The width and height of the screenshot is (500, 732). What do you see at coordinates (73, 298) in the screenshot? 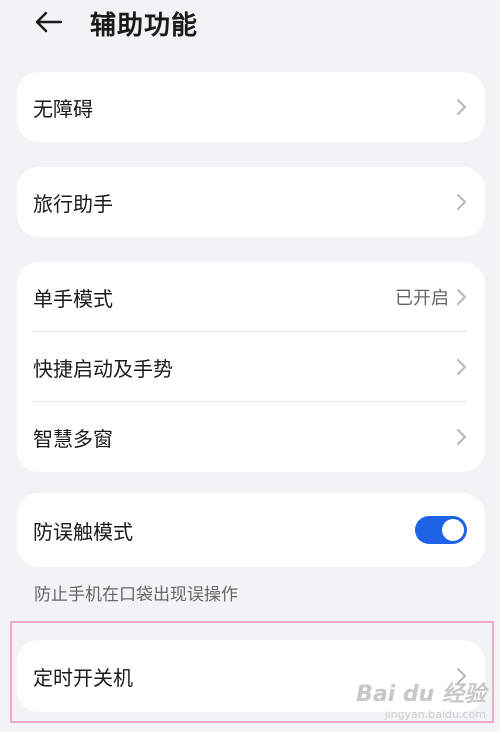
I see `row-one-hand-label: 单手模式` at bounding box center [73, 298].